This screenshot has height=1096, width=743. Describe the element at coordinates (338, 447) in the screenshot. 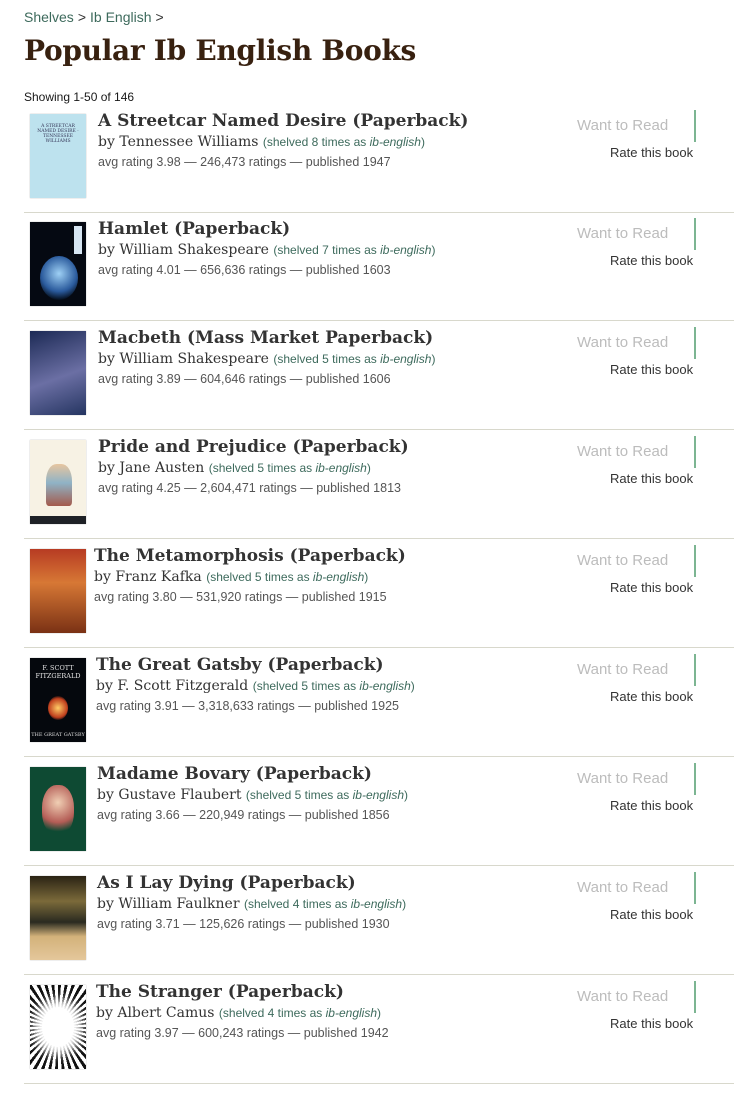

I see `book-title-link: Pride and Prejudice (Paperback)` at that location.